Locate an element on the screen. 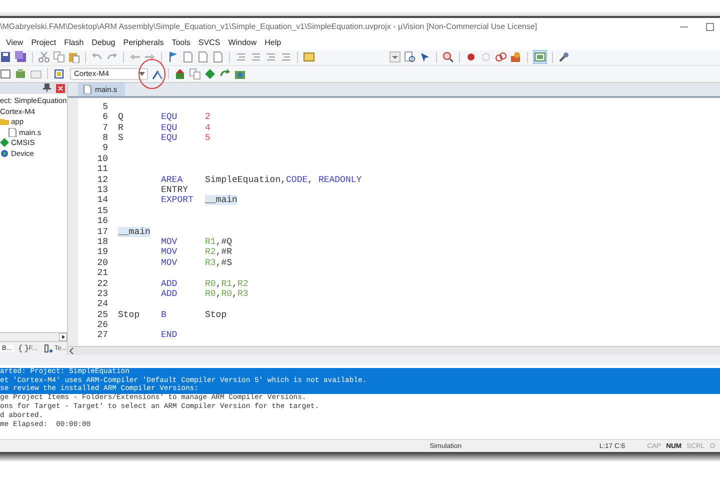 This screenshot has width=720, height=500. menu-item: Debug is located at coordinates (104, 43).